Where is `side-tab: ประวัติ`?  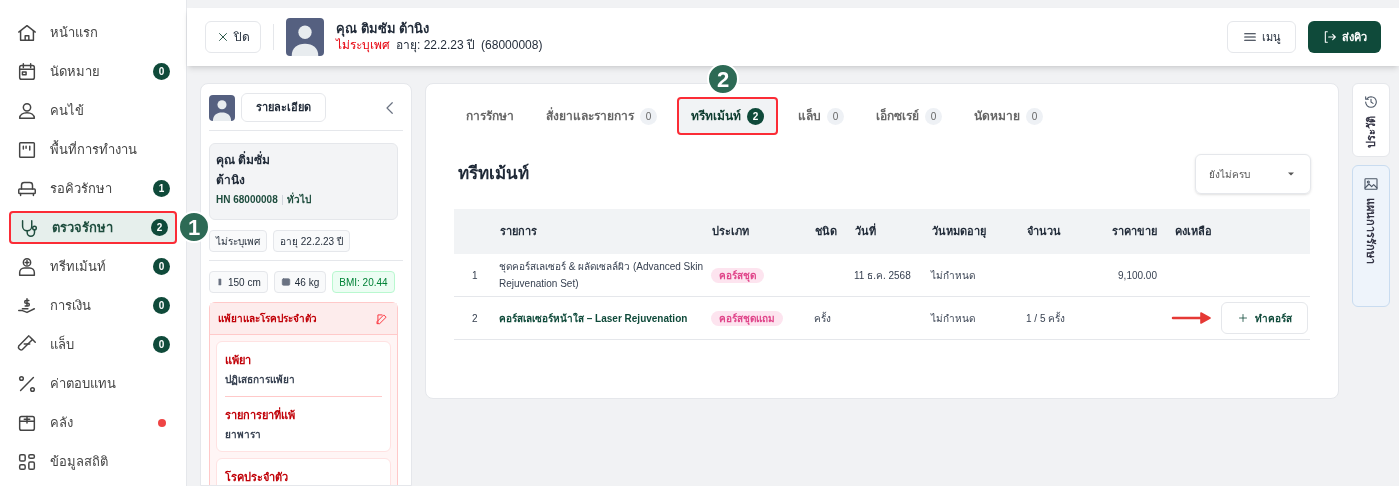 side-tab: ประวัติ is located at coordinates (1371, 120).